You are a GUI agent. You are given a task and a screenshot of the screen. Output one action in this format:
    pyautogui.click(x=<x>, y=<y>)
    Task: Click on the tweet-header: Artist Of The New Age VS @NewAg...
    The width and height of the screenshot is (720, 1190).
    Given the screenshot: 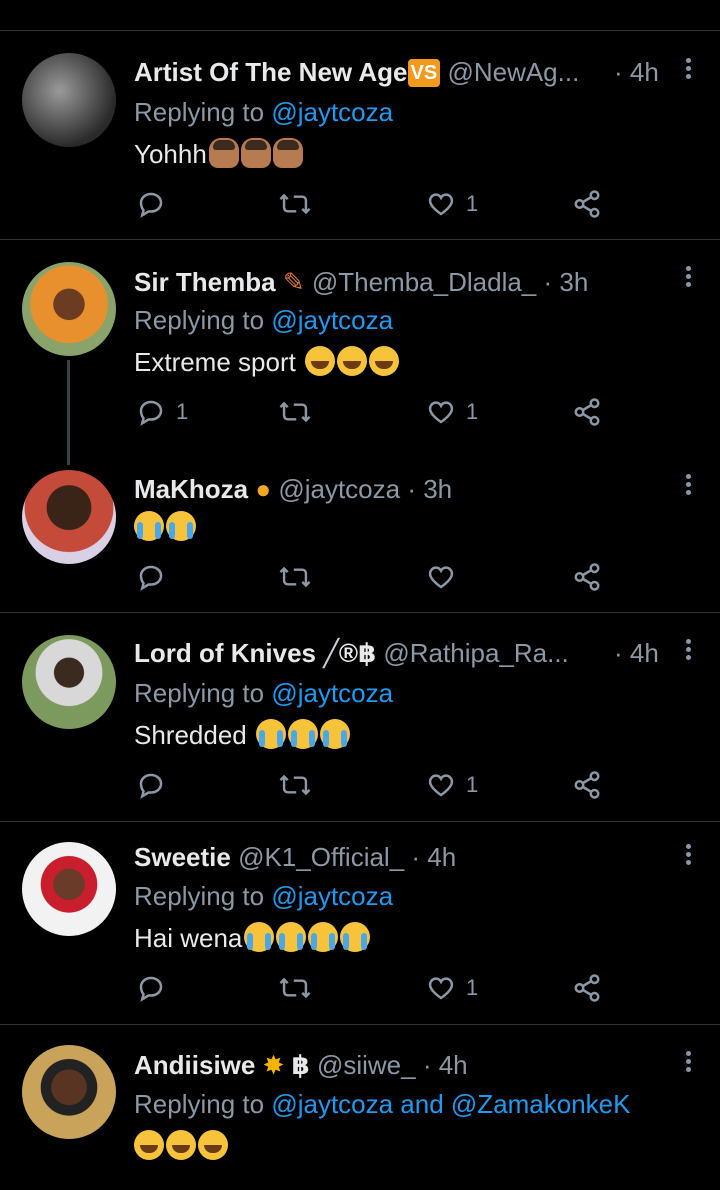 What is the action you would take?
    pyautogui.click(x=397, y=72)
    